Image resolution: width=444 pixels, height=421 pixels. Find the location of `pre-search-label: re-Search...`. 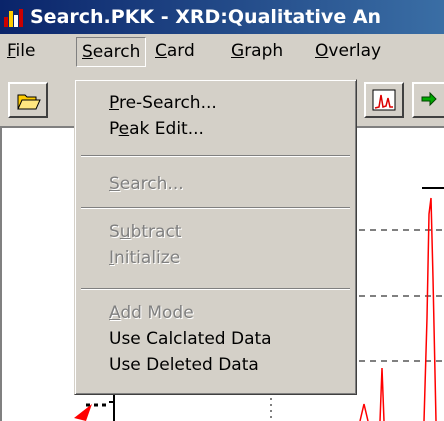

pre-search-label: re-Search... is located at coordinates (167, 103).